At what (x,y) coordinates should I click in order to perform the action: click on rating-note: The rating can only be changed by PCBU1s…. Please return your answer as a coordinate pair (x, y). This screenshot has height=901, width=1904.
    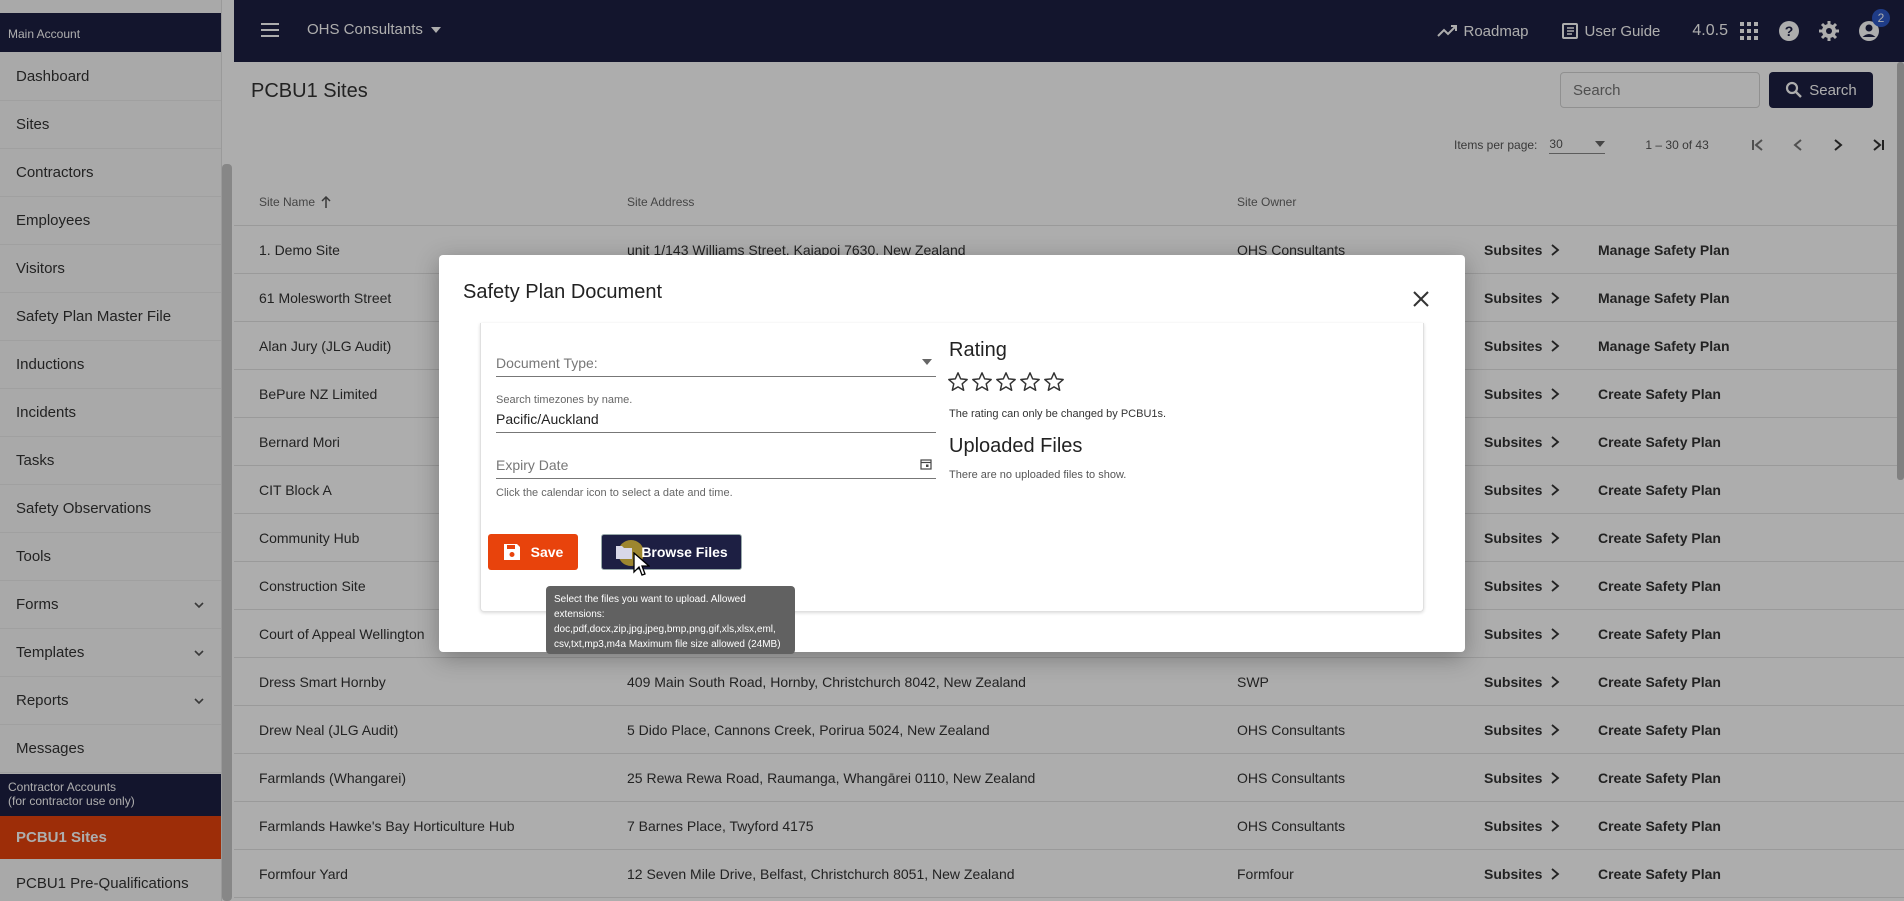
    Looking at the image, I should click on (1058, 414).